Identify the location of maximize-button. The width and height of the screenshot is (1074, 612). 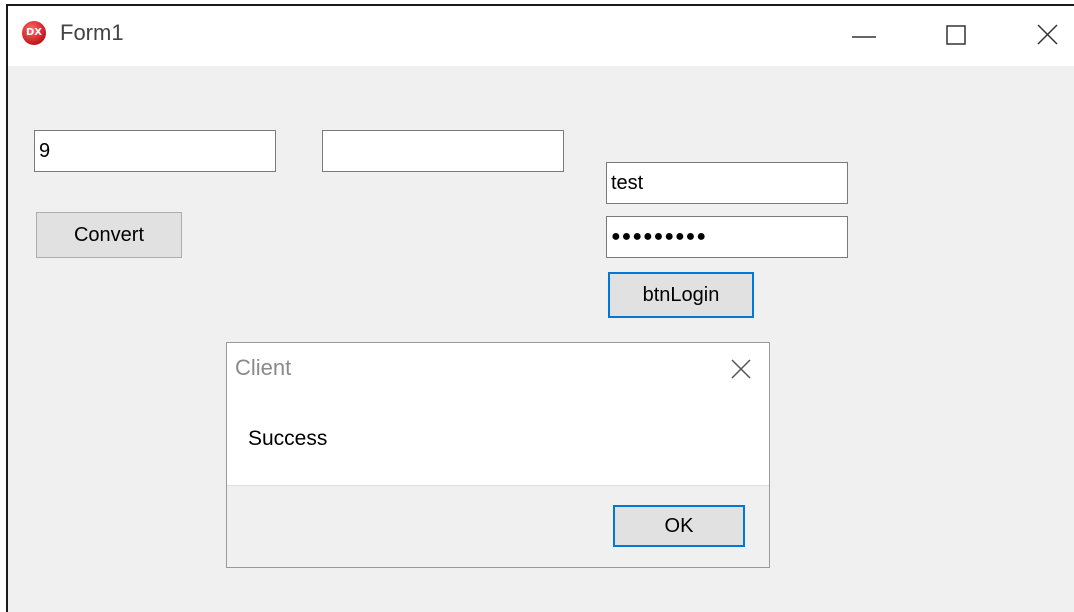
(956, 36).